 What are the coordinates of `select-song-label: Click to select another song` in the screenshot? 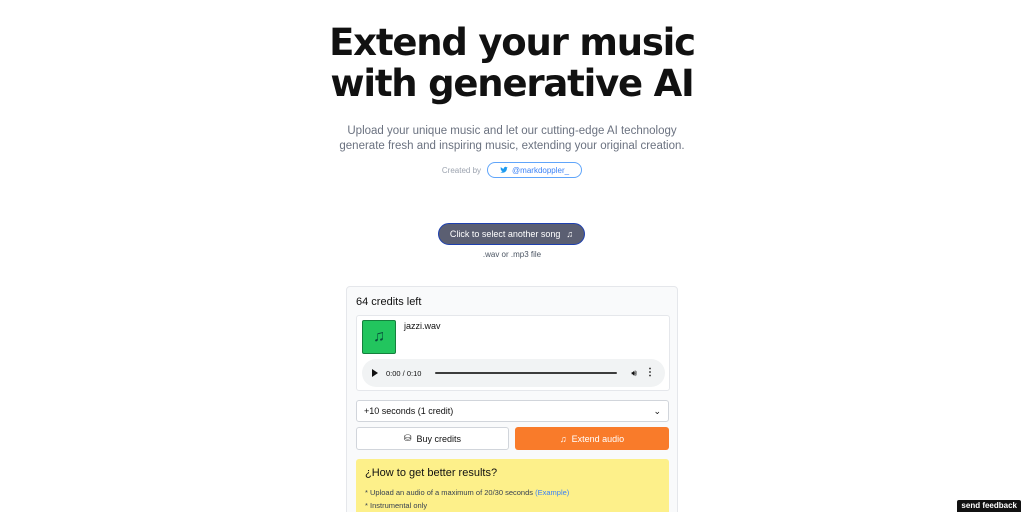 It's located at (505, 234).